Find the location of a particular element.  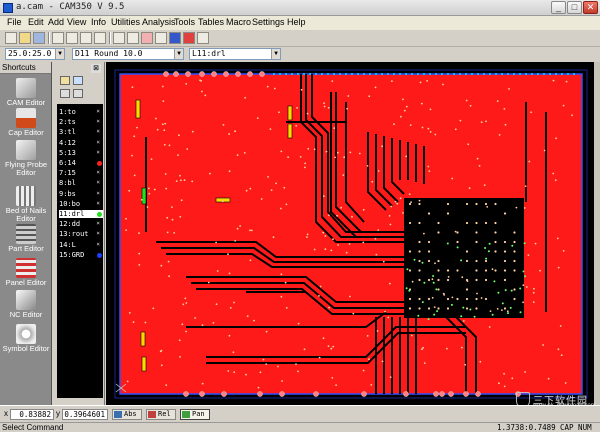

layer-item: 15:GRD is located at coordinates (81, 255).